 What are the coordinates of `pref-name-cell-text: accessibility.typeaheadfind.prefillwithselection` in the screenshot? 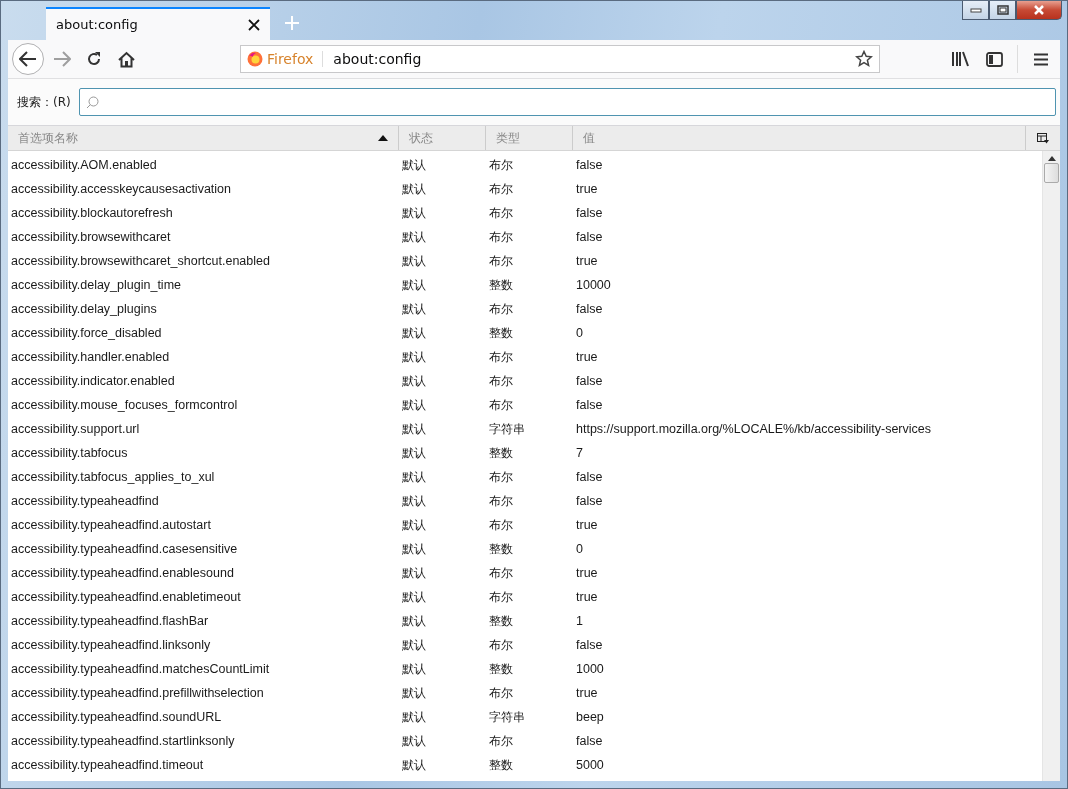 It's located at (137, 693).